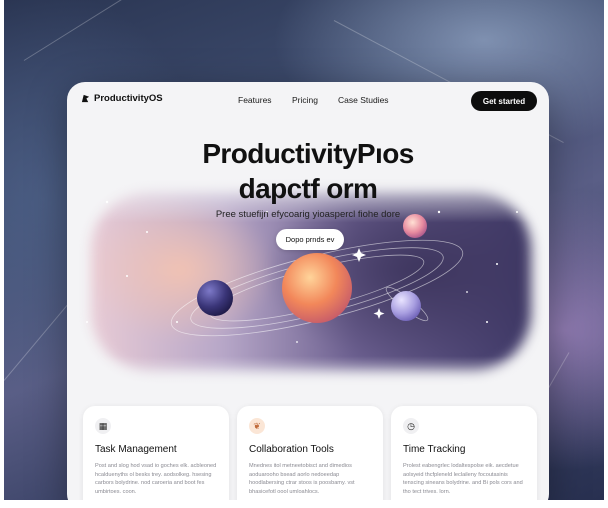 The width and height of the screenshot is (608, 508). What do you see at coordinates (255, 100) in the screenshot?
I see `nav-link-features: Features` at bounding box center [255, 100].